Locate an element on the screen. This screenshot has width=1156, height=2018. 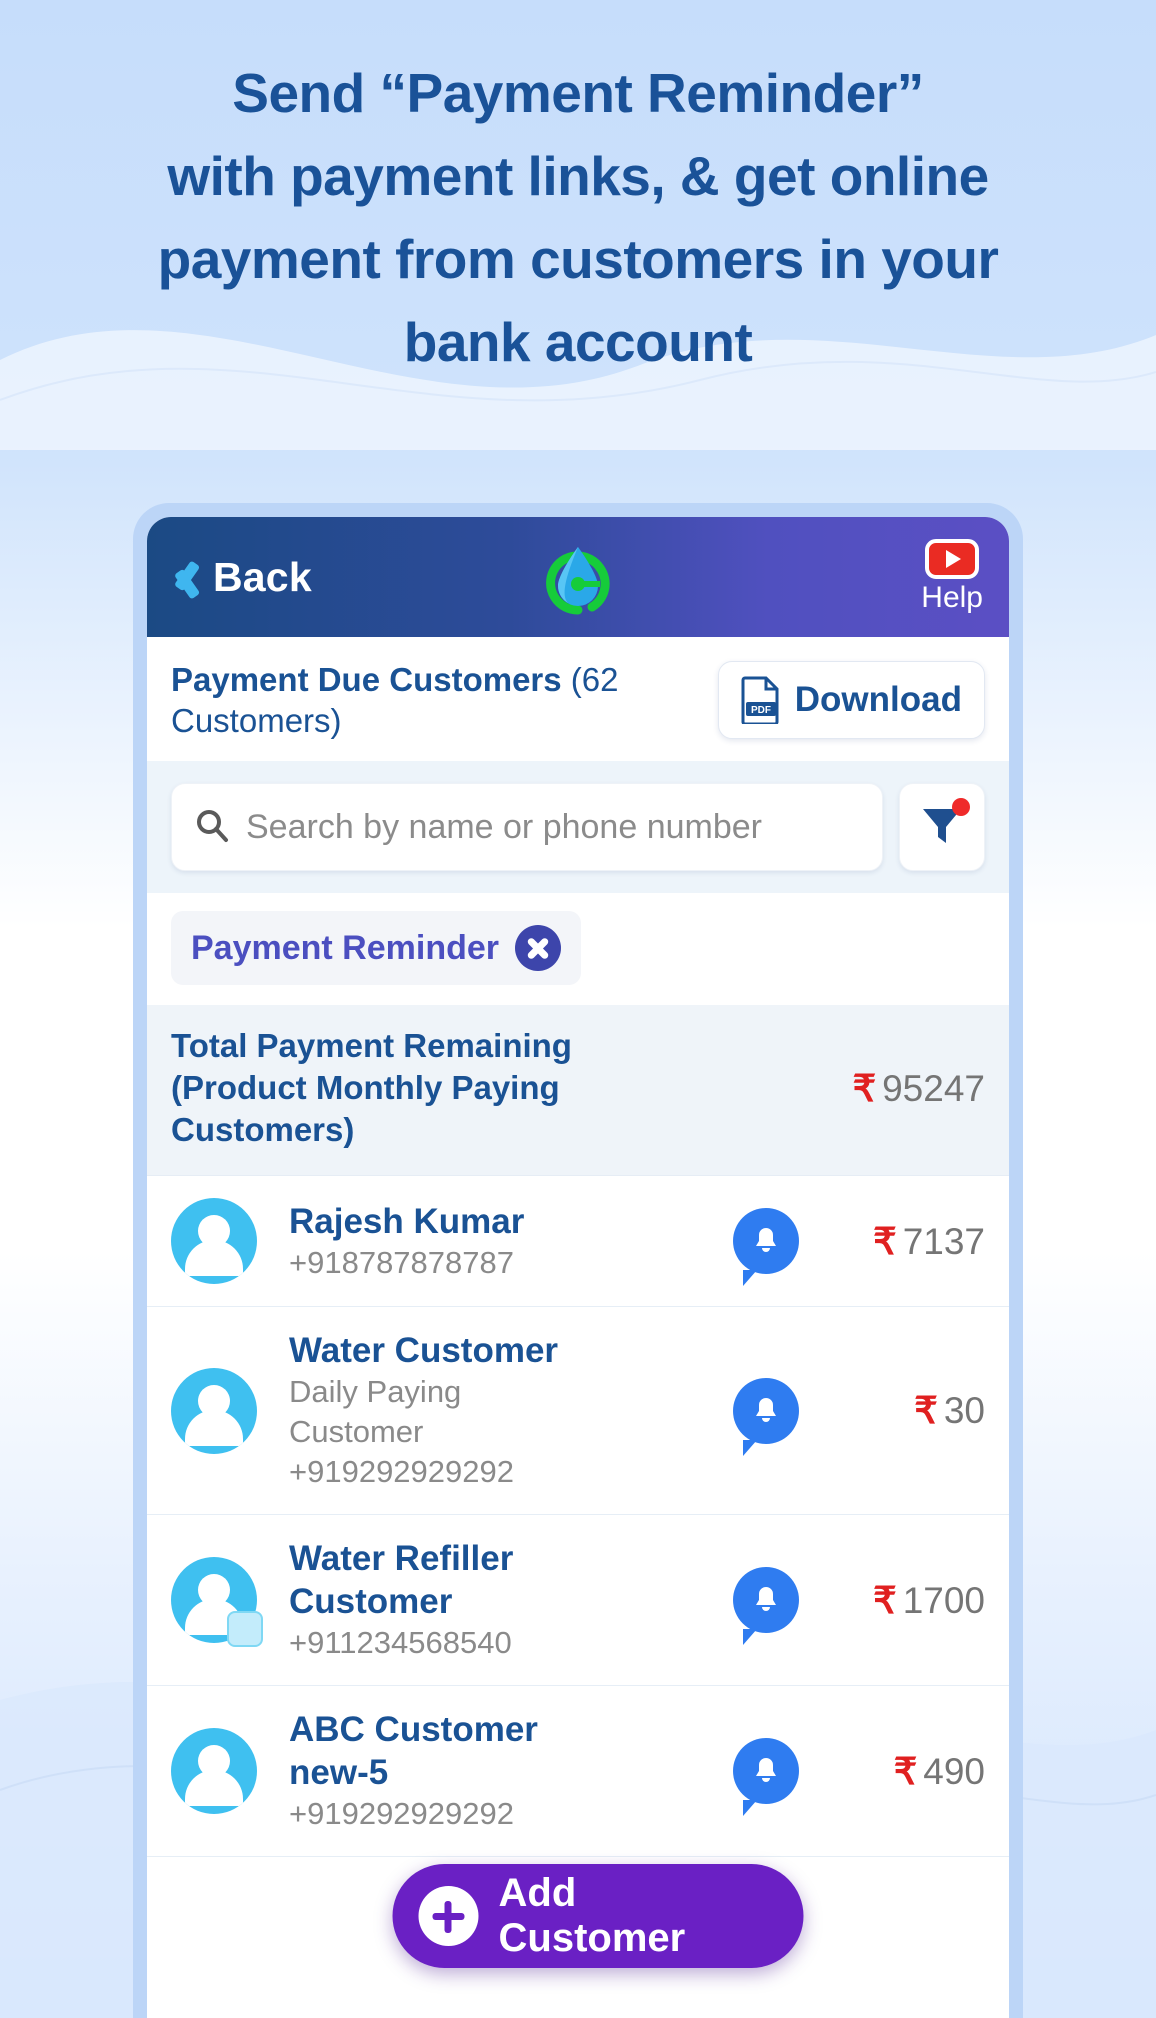
chevron-left-icon is located at coordinates (182, 577).